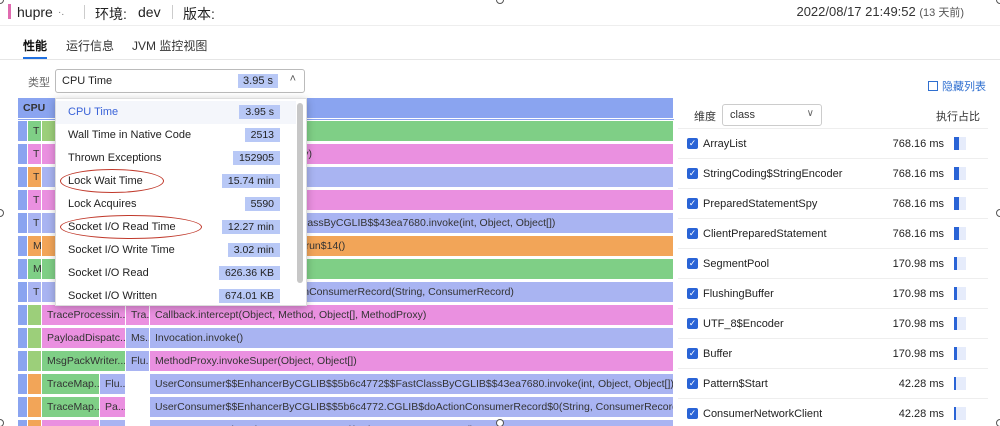 This screenshot has height=426, width=1000. What do you see at coordinates (718, 354) in the screenshot?
I see `class-name: Buffer` at bounding box center [718, 354].